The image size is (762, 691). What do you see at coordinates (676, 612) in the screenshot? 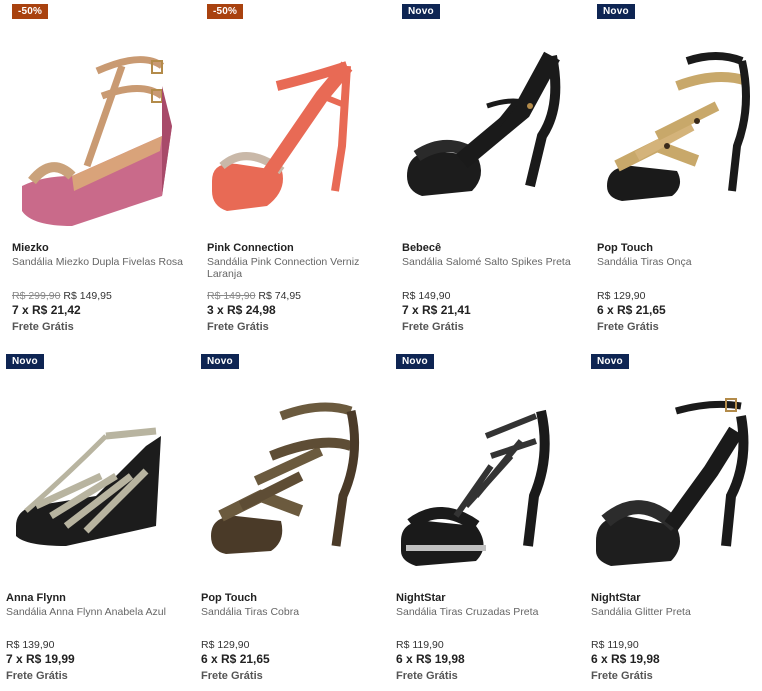
I see `product-description: Sandália Glitter Preta` at bounding box center [676, 612].